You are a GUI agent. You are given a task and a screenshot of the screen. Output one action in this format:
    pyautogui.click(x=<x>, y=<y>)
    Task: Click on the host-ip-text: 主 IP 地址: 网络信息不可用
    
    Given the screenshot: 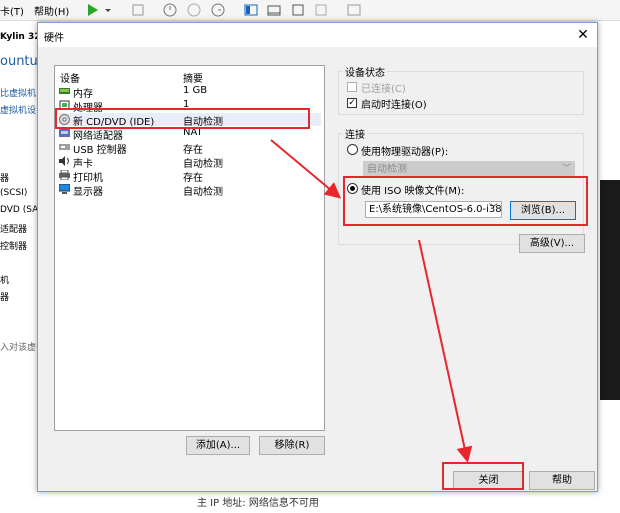 What is the action you would take?
    pyautogui.click(x=258, y=503)
    